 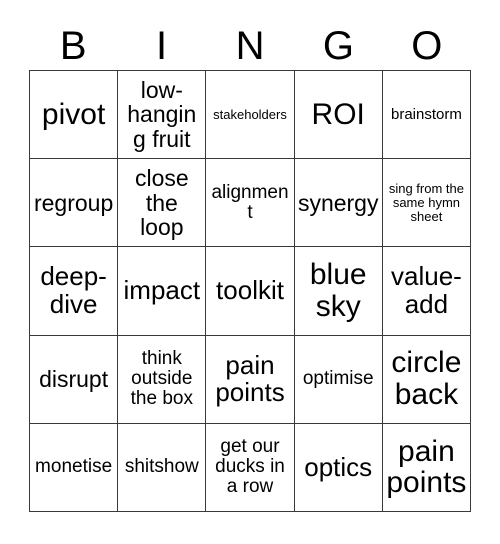 I want to click on bingo-cell-r1c5: brainstorm, so click(x=427, y=115).